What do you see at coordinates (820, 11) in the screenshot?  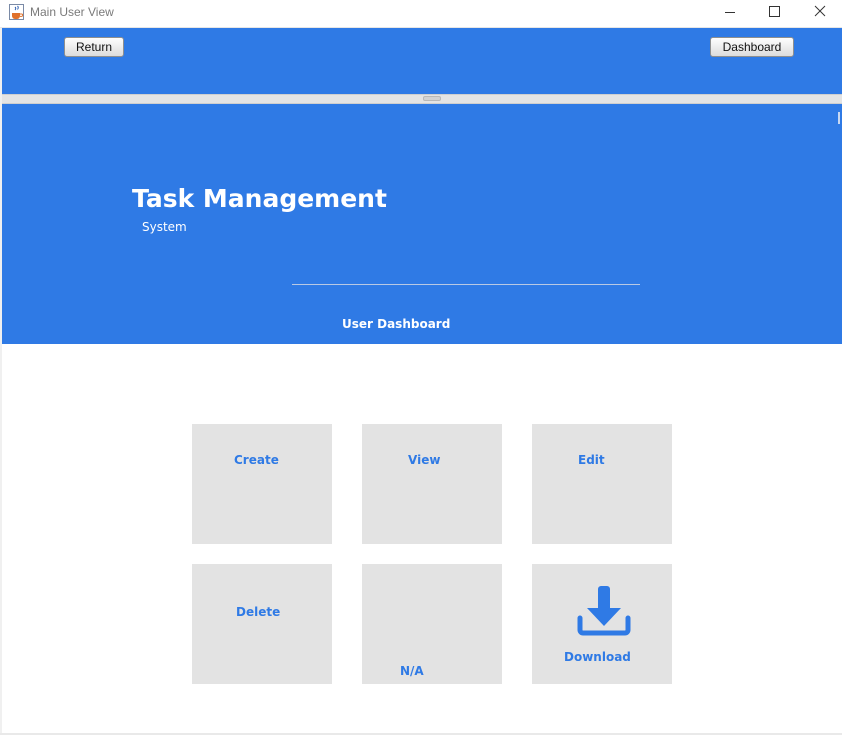 I see `close-icon` at bounding box center [820, 11].